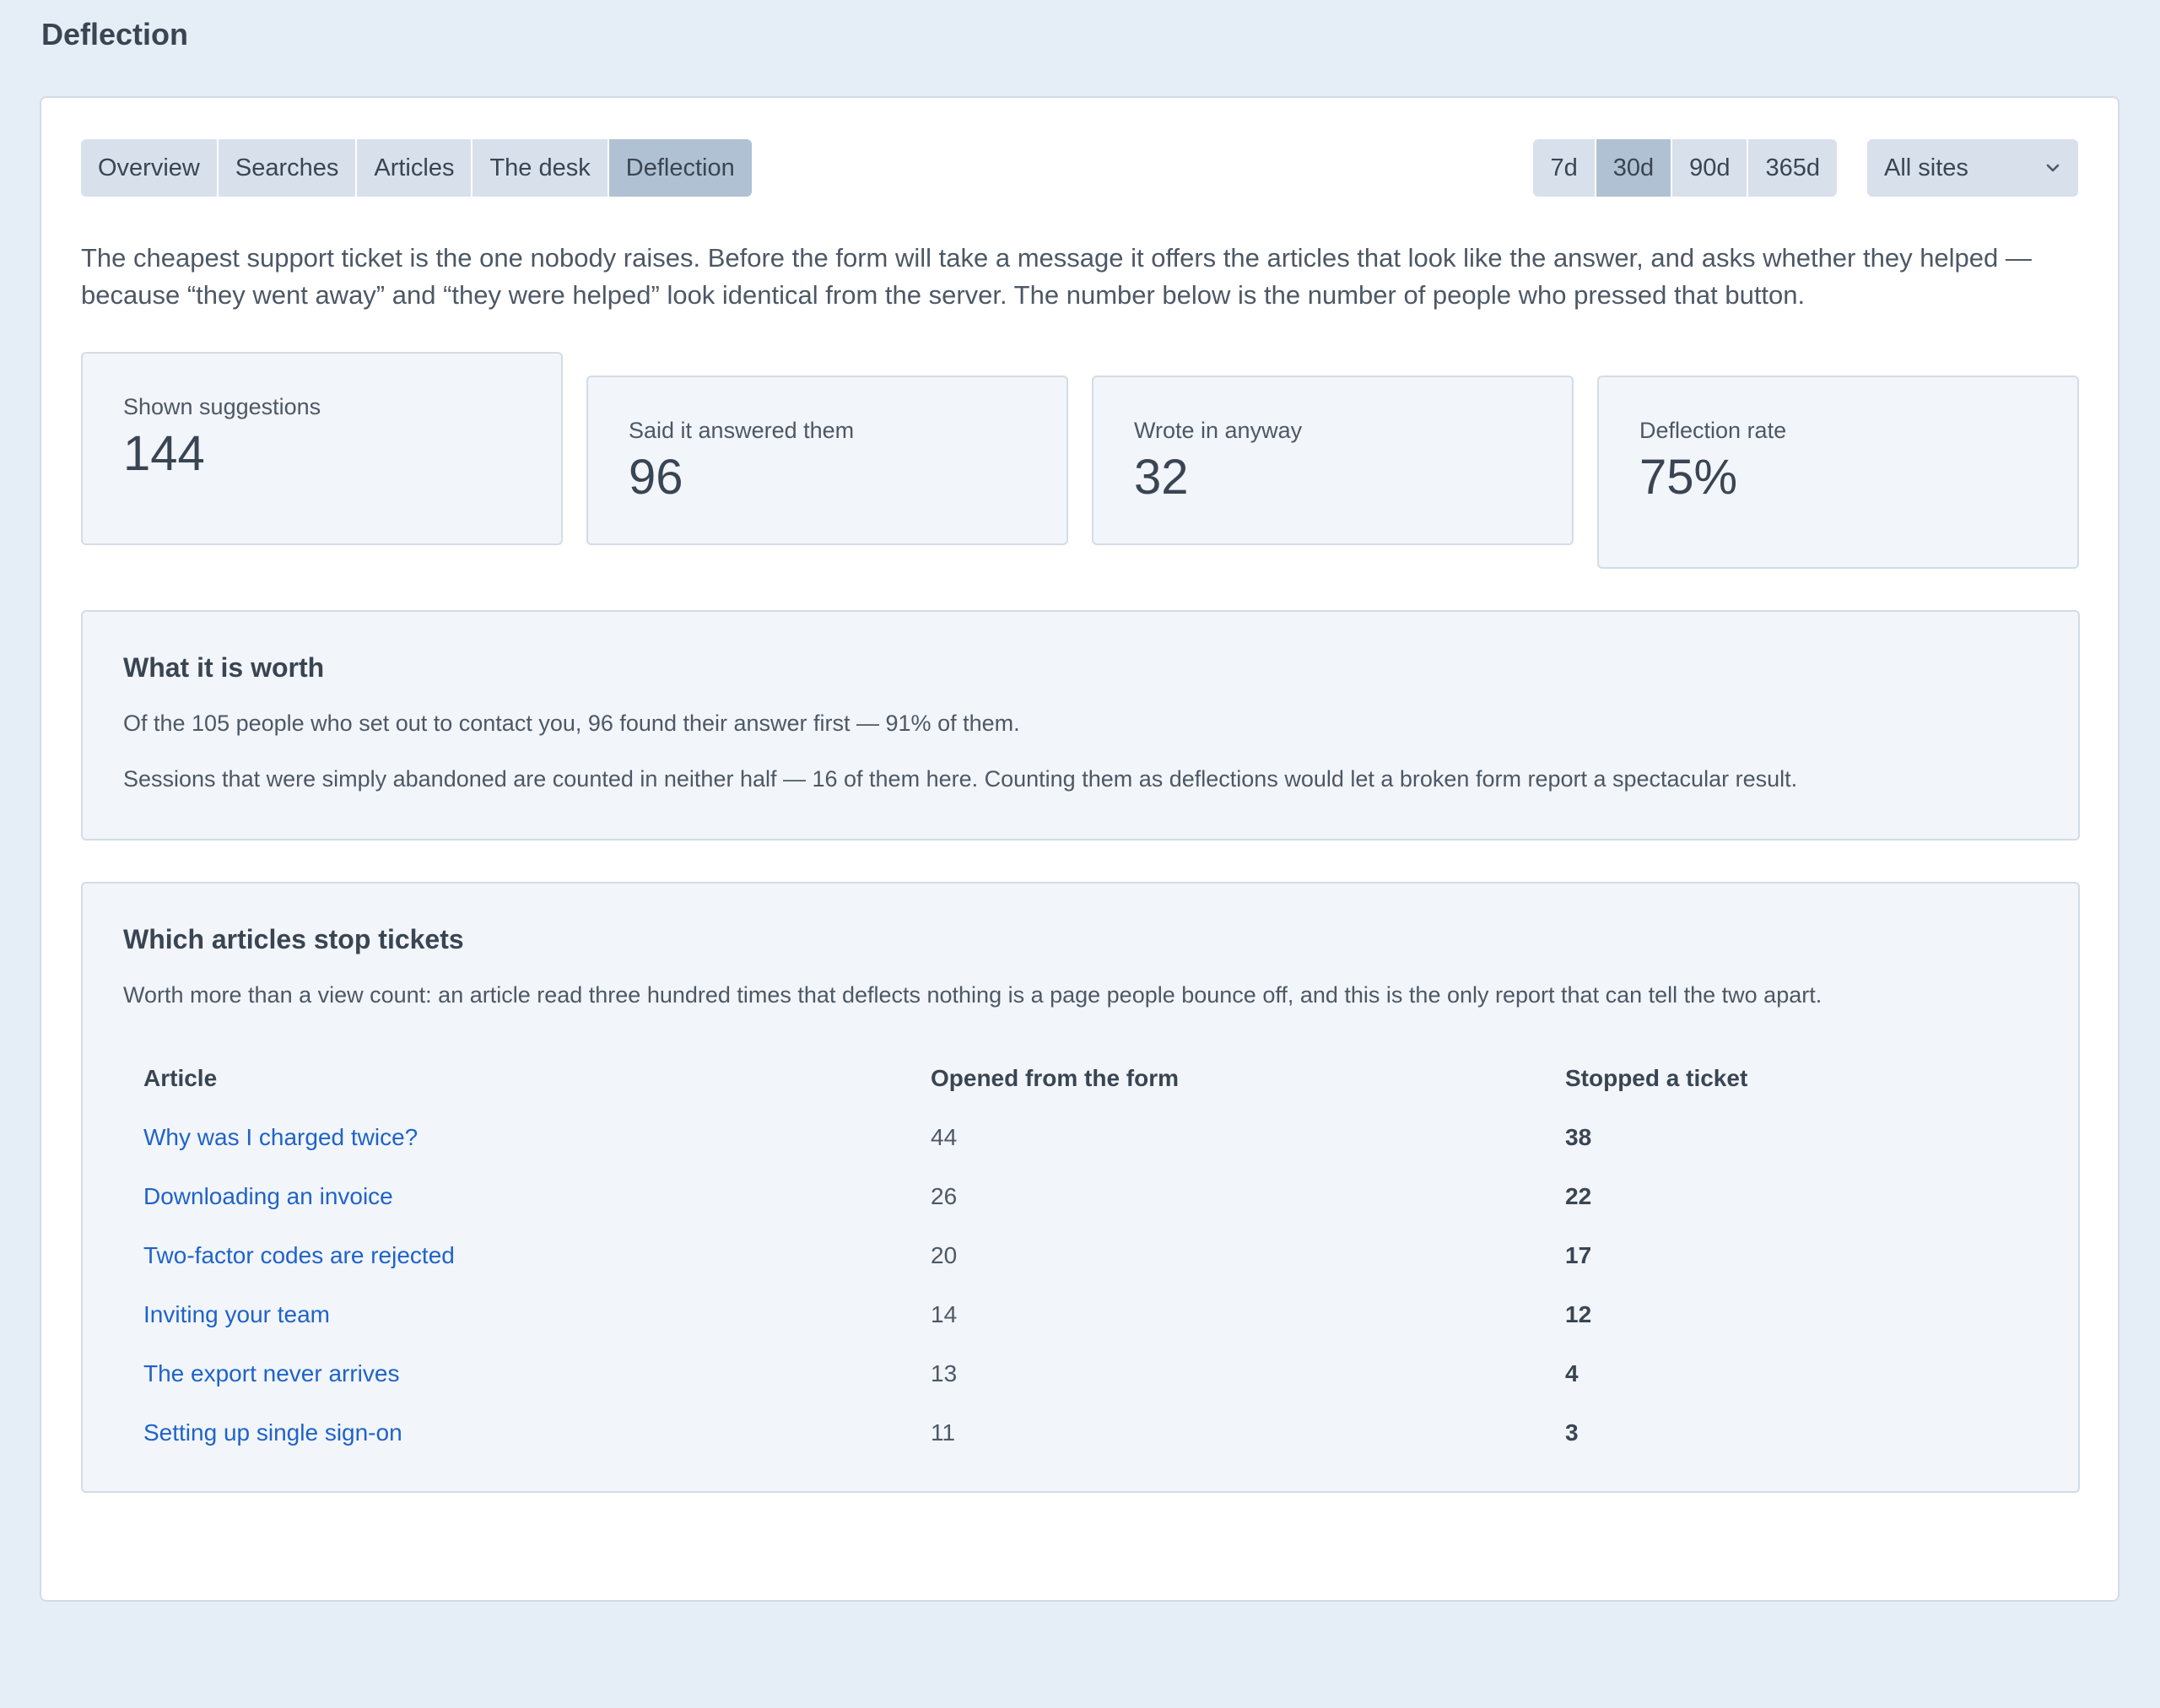 Image resolution: width=2160 pixels, height=1708 pixels. Describe the element at coordinates (1572, 1432) in the screenshot. I see `stopped-count: 3` at that location.